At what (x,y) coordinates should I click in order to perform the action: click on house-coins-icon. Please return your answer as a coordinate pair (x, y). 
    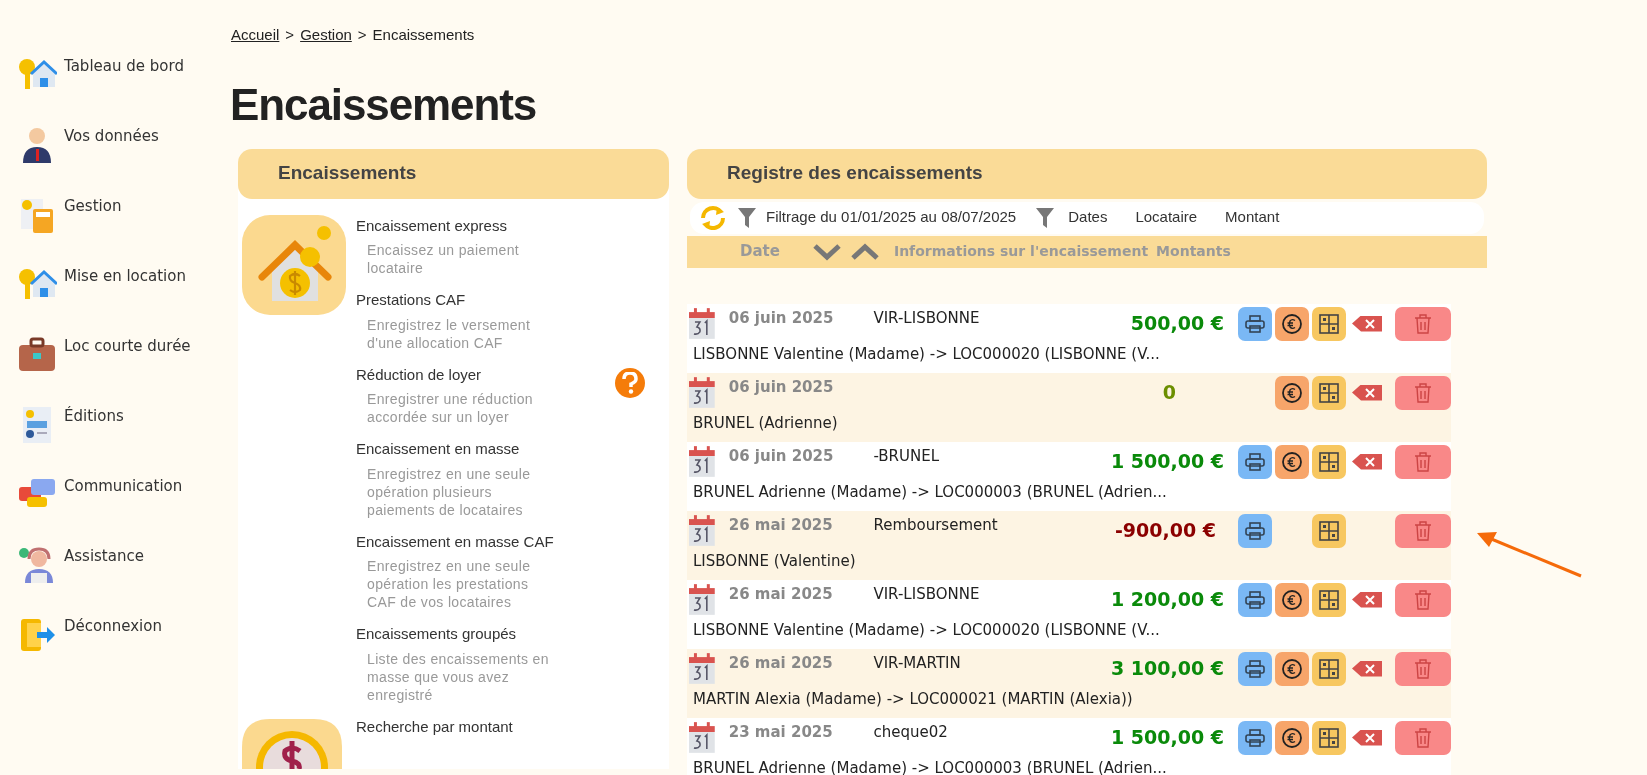
    Looking at the image, I should click on (294, 264).